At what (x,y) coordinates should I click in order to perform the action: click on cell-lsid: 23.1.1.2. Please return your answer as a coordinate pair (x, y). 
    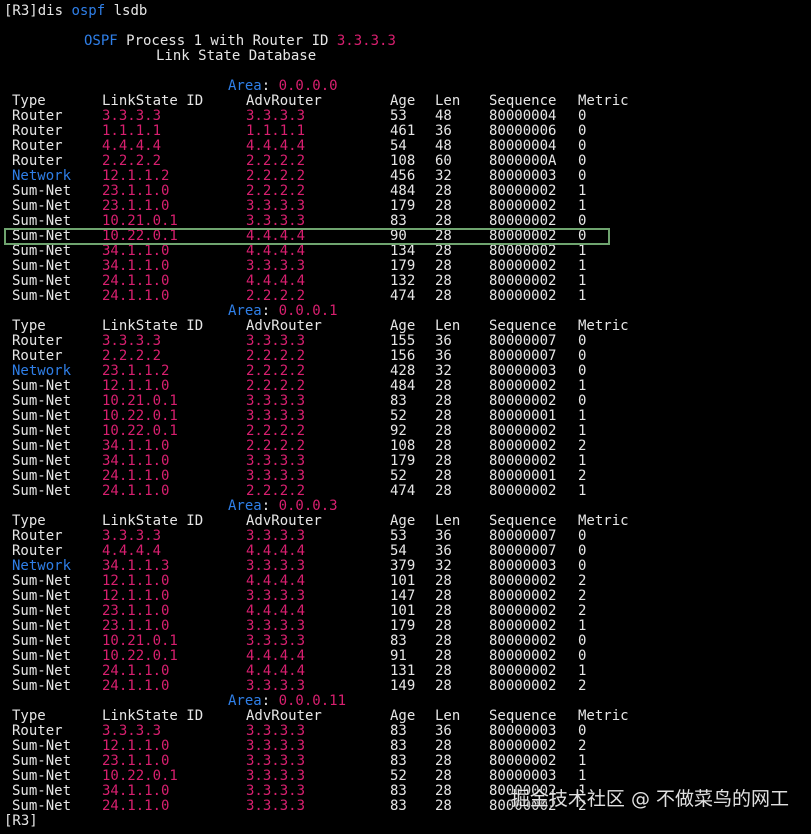
    Looking at the image, I should click on (136, 371).